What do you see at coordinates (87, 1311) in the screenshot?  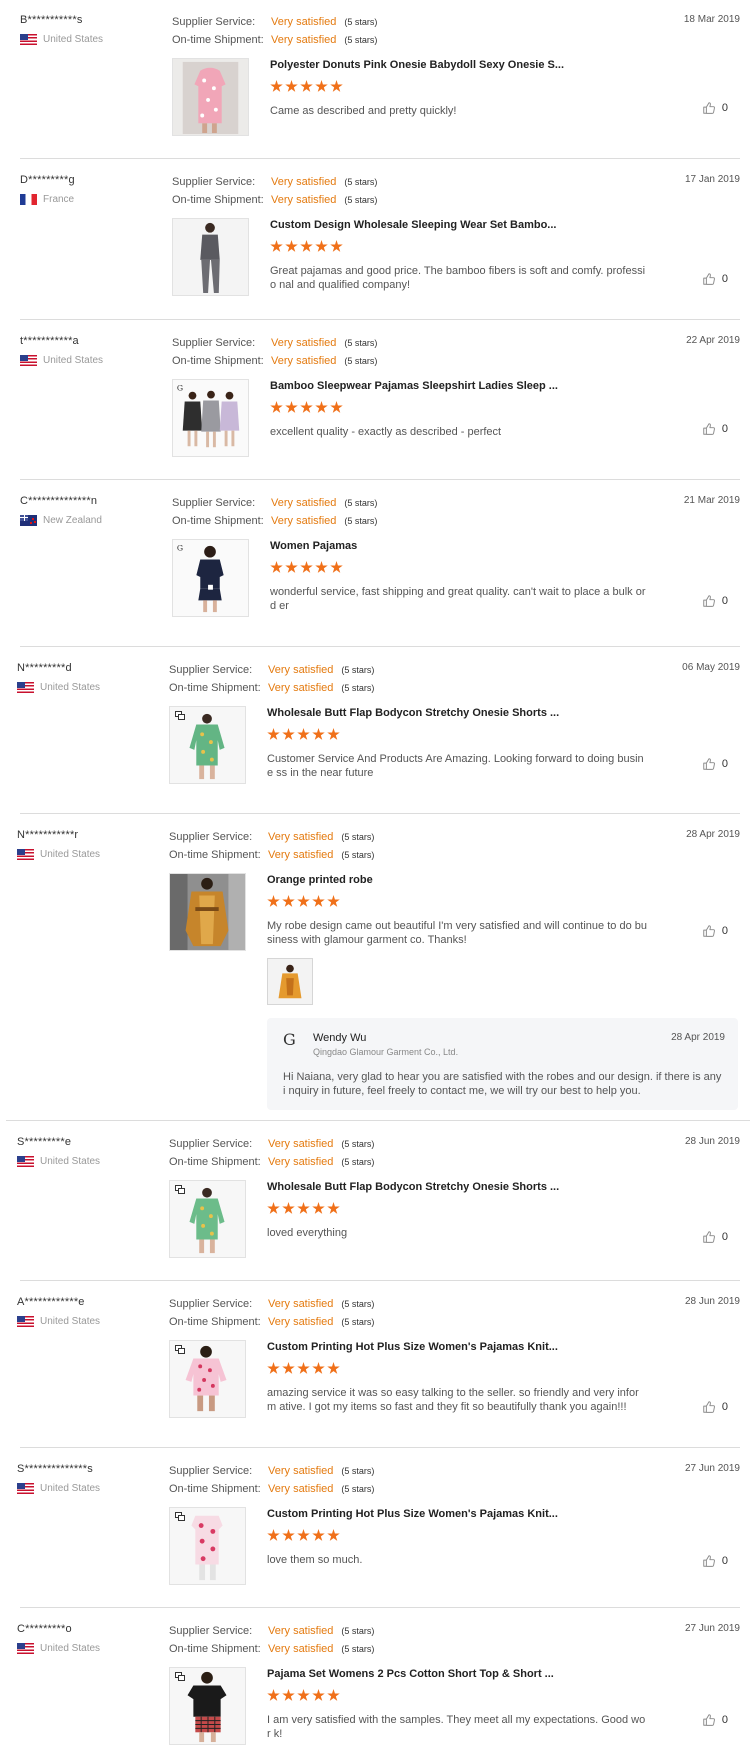 I see `buyer-info: A************e United States` at bounding box center [87, 1311].